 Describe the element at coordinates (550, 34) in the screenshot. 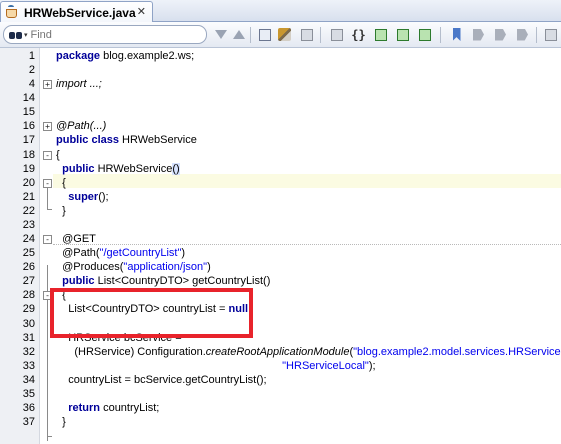

I see `more-icon` at that location.